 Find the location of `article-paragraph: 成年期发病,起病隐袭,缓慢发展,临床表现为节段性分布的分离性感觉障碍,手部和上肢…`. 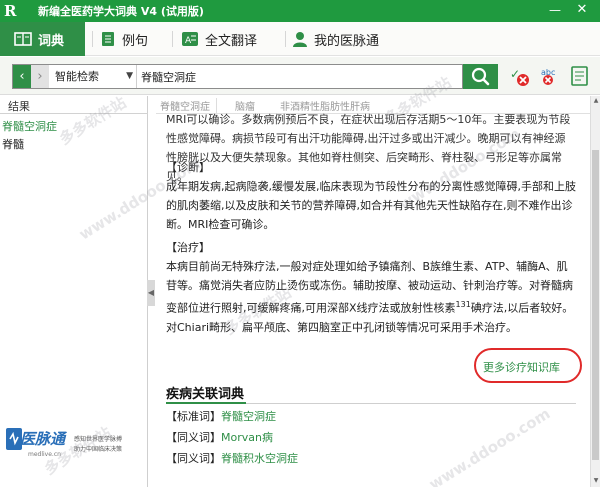

article-paragraph: 成年期发病,起病隐袭,缓慢发展,临床表现为节段性分布的分离性感觉障碍,手部和上肢… is located at coordinates (371, 205).